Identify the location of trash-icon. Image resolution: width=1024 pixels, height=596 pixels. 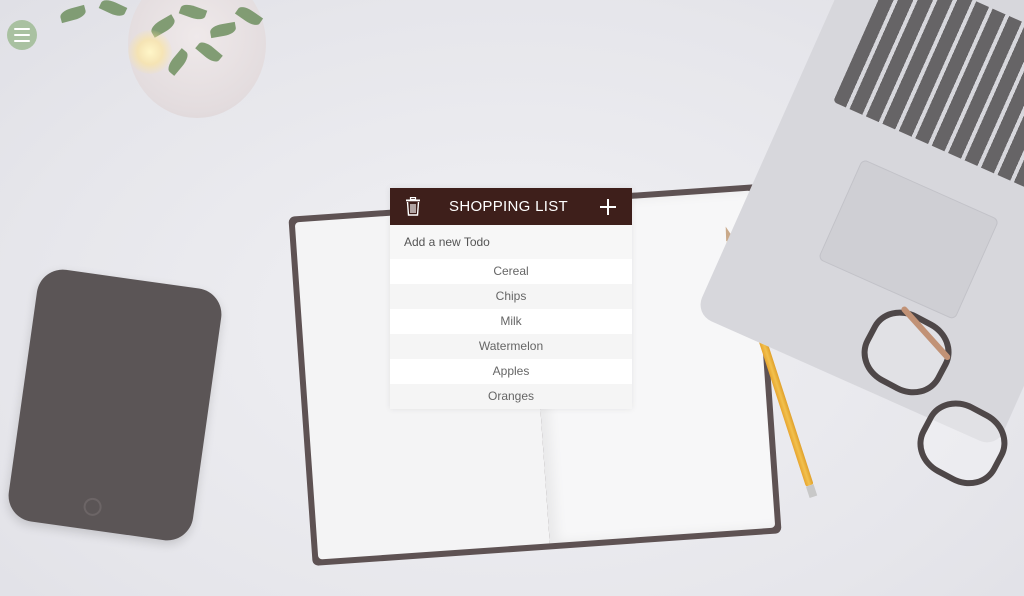
(413, 206).